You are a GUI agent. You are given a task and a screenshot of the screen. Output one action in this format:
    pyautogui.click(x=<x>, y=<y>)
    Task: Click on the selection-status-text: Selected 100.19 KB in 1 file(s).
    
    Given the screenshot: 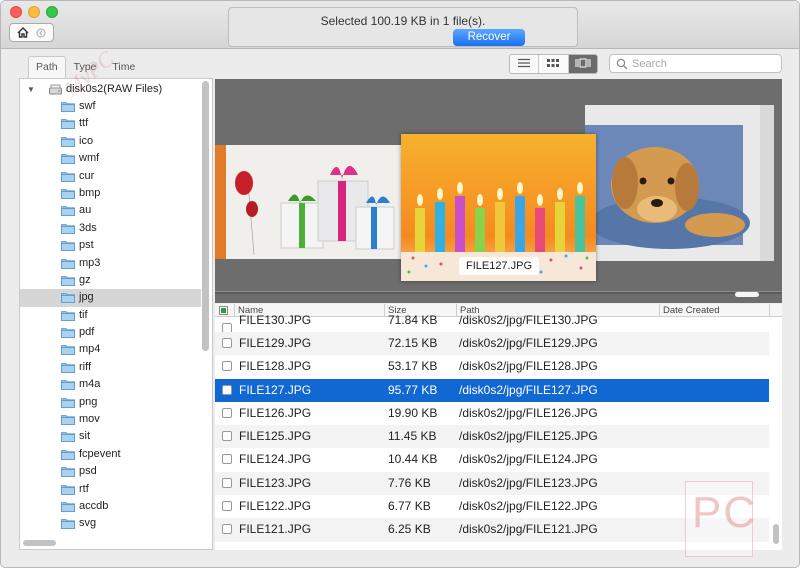 What is the action you would take?
    pyautogui.click(x=403, y=21)
    